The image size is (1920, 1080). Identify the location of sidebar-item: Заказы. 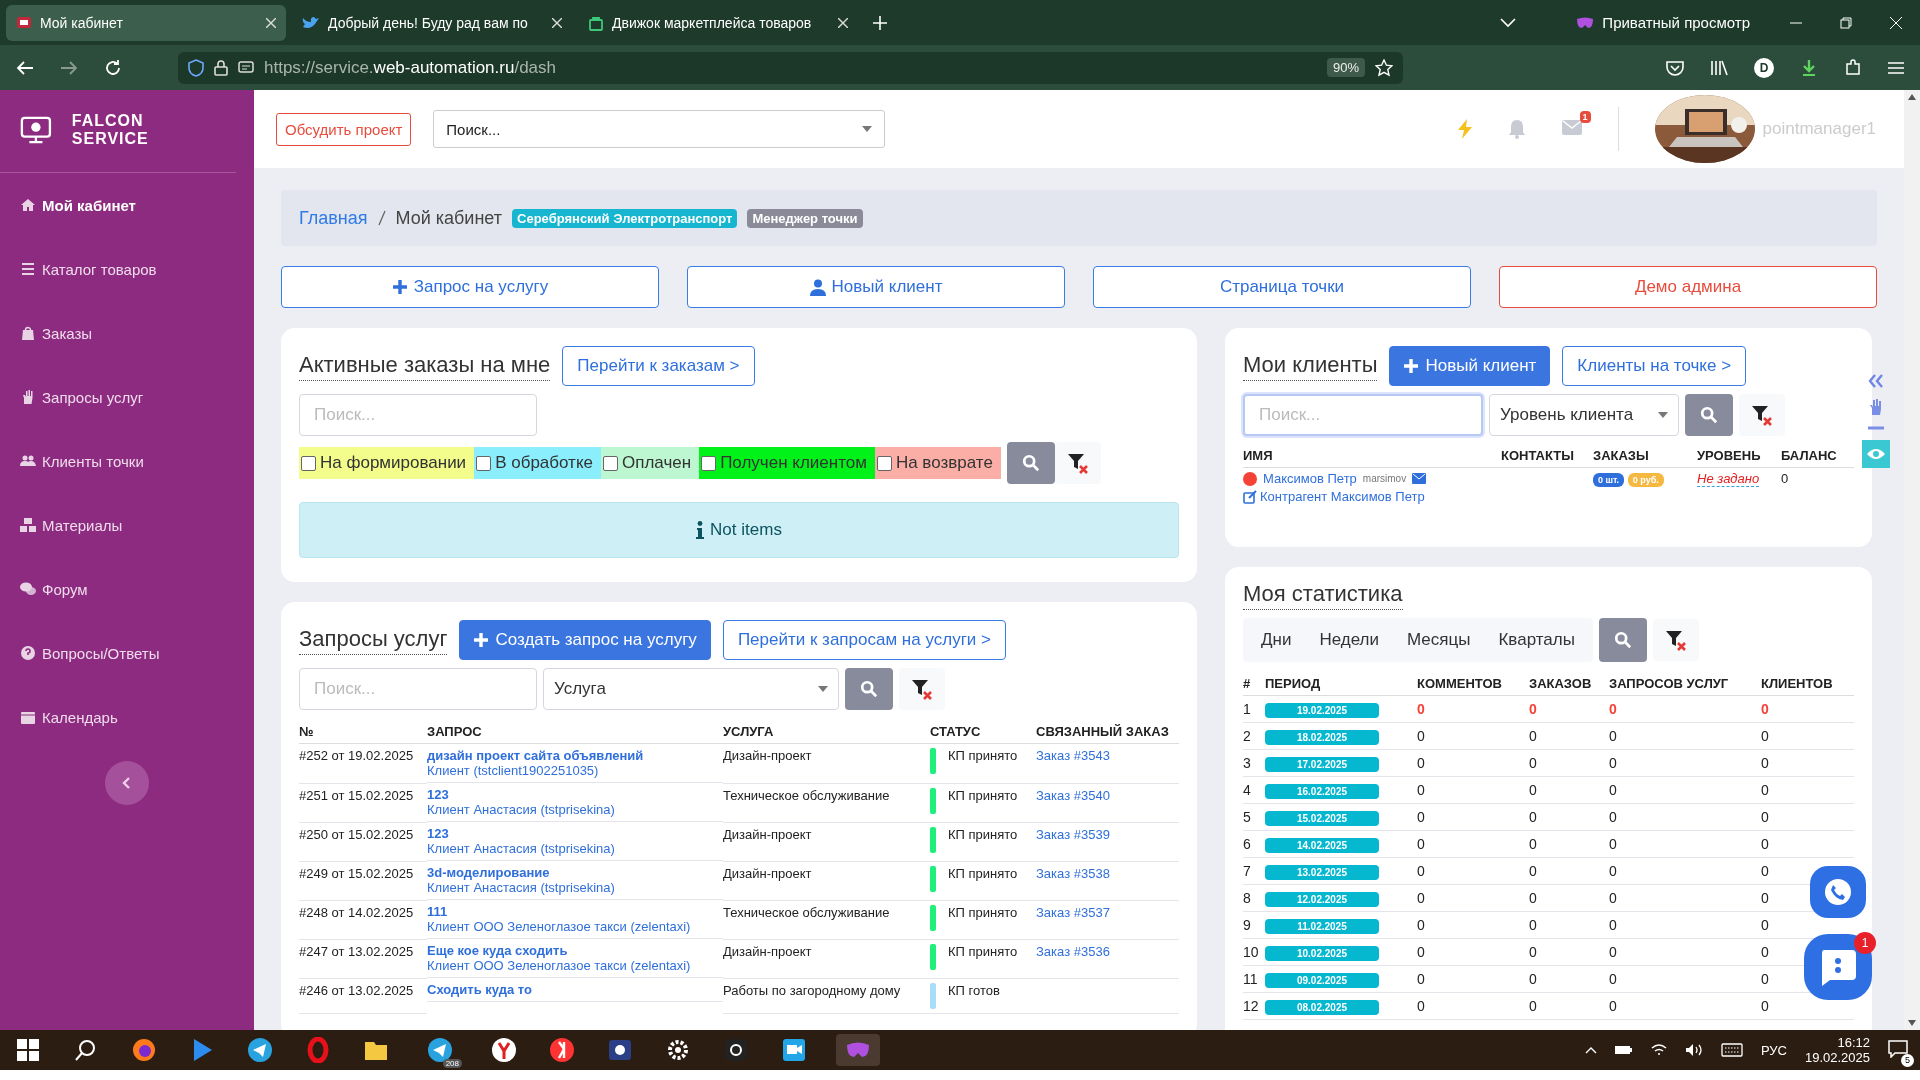
(127, 333).